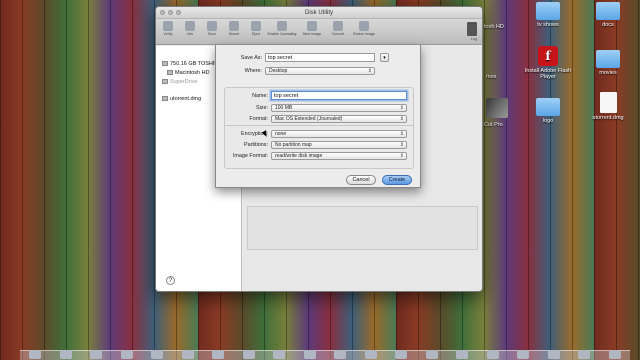 Image resolution: width=640 pixels, height=360 pixels. I want to click on where-label: Where:, so click(253, 71).